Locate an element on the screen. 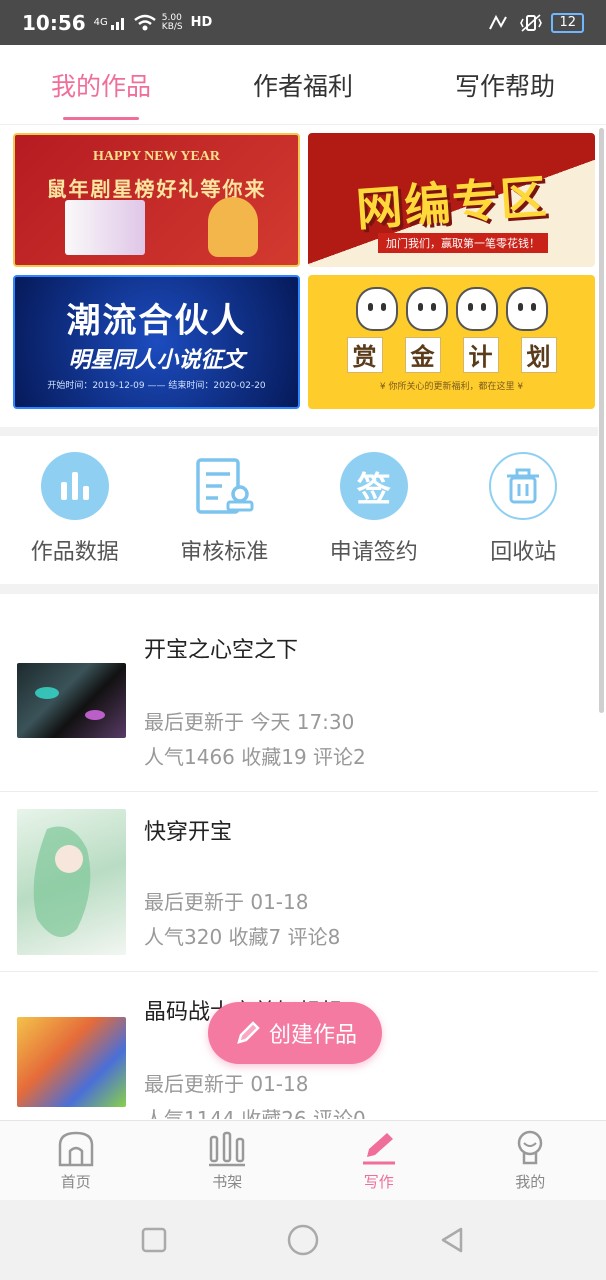 This screenshot has width=606, height=1280. quick-recycle-bin: 回收站 is located at coordinates (524, 510).